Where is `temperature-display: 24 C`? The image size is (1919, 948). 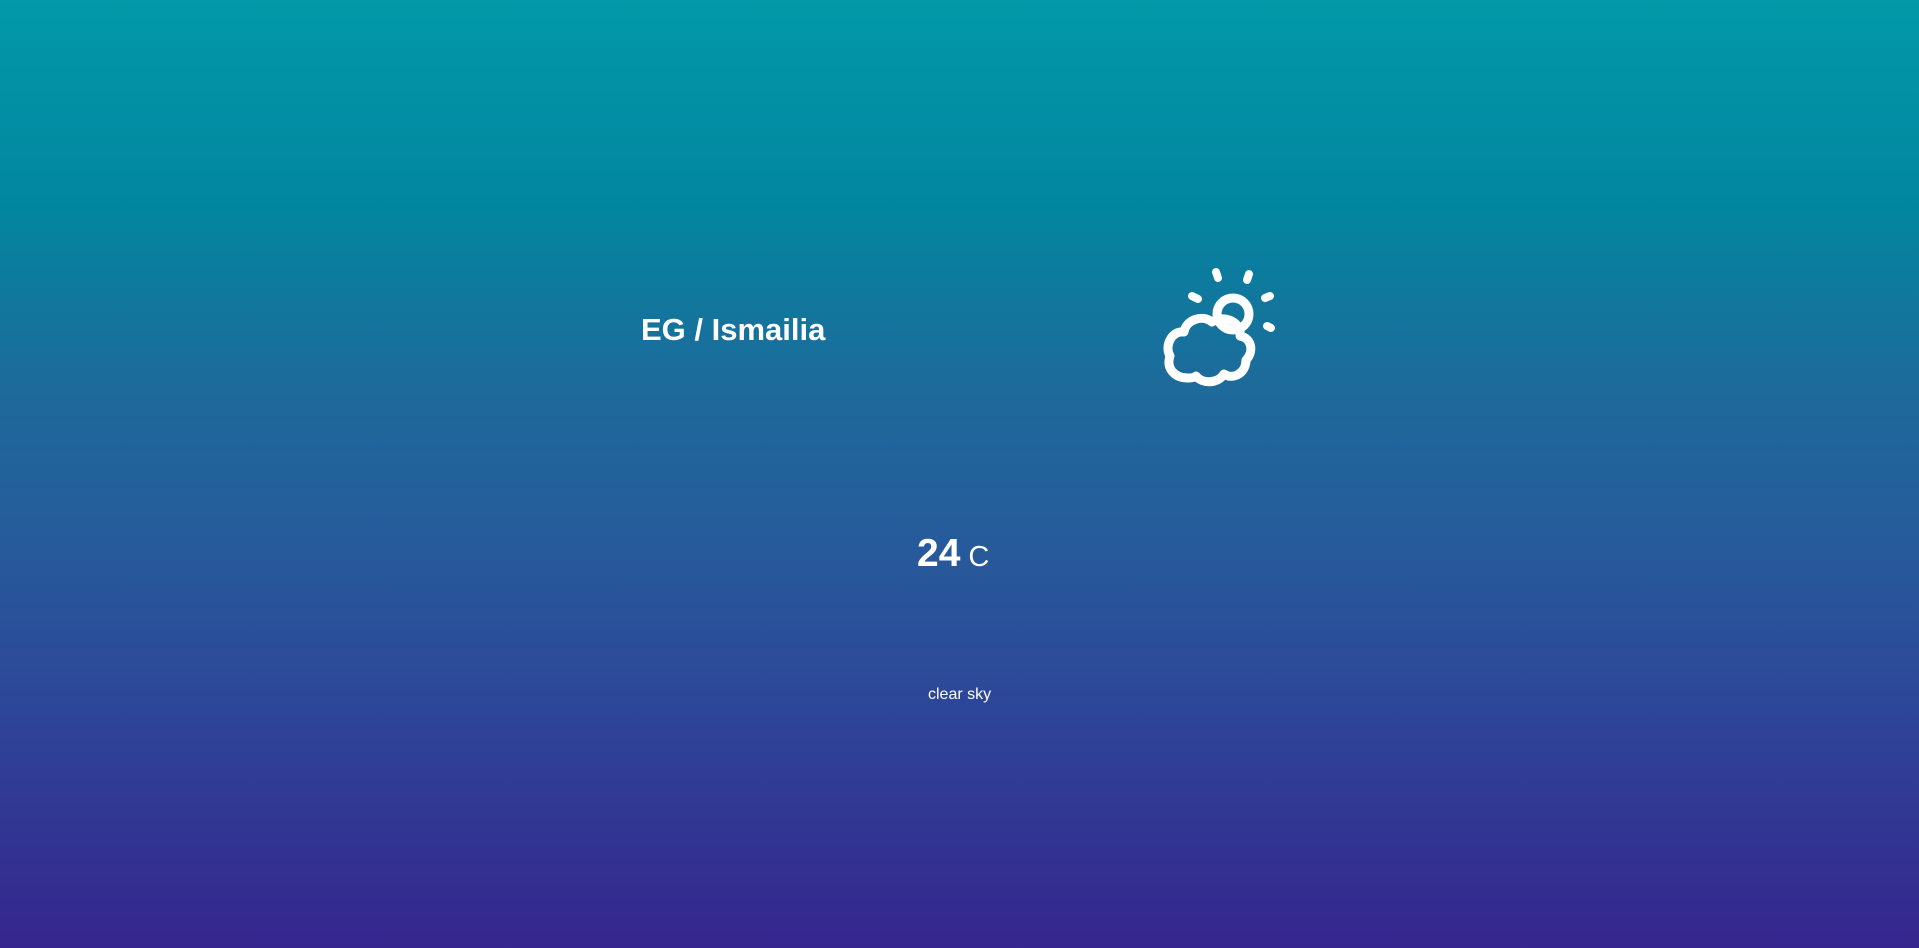
temperature-display: 24 C is located at coordinates (953, 558).